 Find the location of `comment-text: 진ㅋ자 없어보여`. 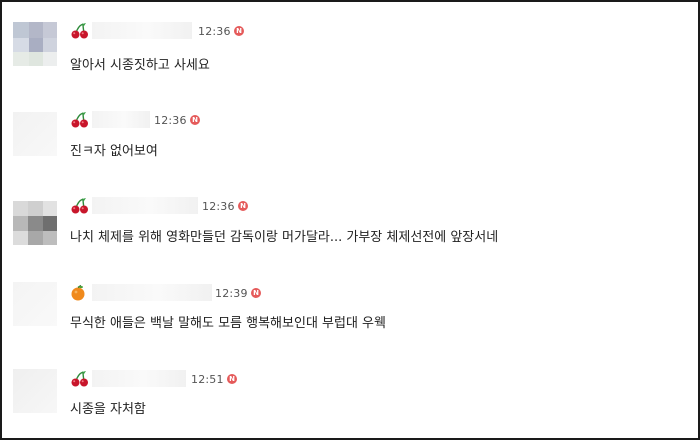

comment-text: 진ㅋ자 없어보여 is located at coordinates (114, 151).